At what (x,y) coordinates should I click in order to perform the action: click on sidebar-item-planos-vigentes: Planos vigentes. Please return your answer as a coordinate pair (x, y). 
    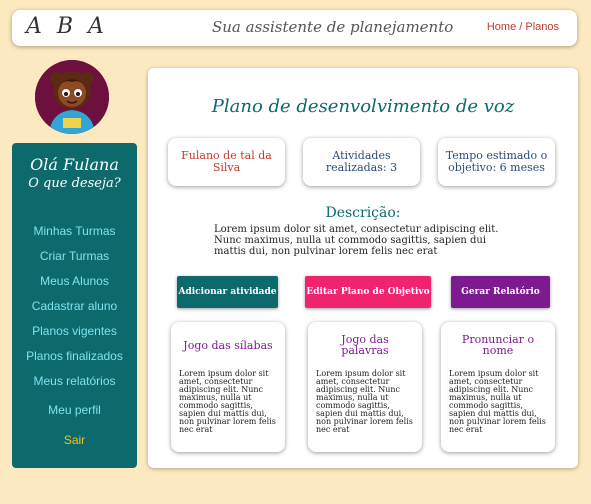
    Looking at the image, I should click on (74, 331).